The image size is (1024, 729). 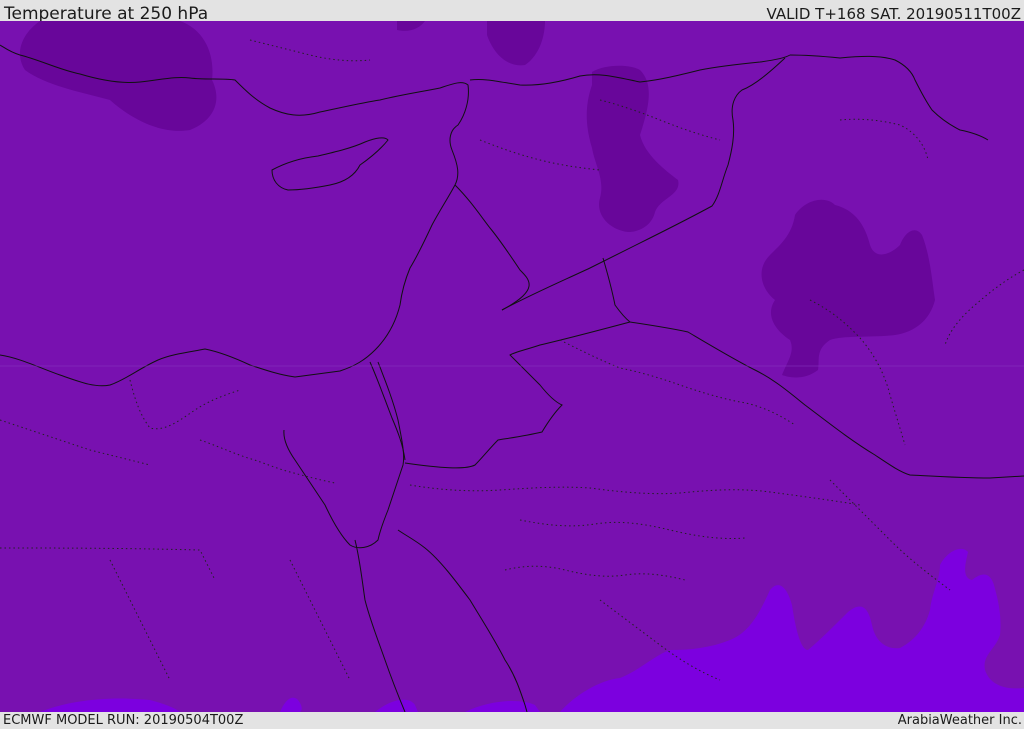 I want to click on model-run-label: ECMWF MODEL RUN: 20190504T00Z, so click(x=123, y=720).